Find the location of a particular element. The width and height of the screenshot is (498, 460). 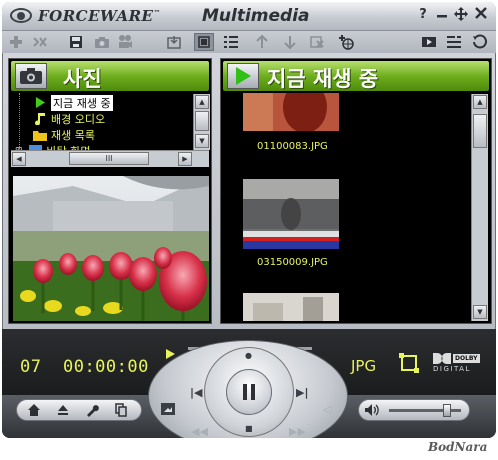

folder-tree: 지금 재생 중 배경 오디오 재생 목록 ⊞ 바탕 화면 is located at coordinates (110, 122).